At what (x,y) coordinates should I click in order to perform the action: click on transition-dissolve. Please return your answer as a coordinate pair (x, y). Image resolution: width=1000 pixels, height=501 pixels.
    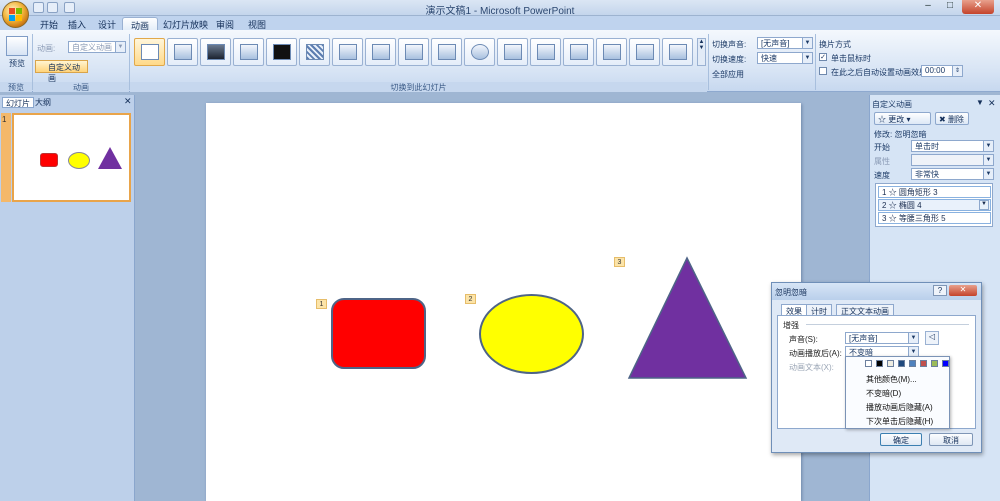
    Looking at the image, I should click on (314, 52).